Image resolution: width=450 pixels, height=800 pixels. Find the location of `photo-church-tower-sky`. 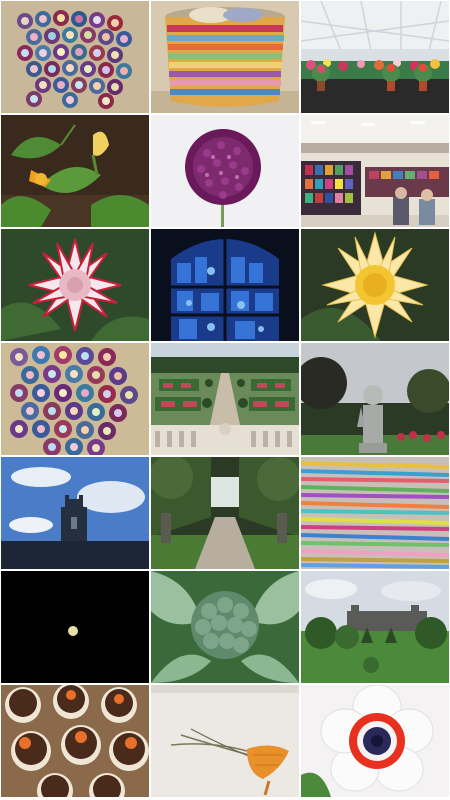

photo-church-tower-sky is located at coordinates (75, 513).